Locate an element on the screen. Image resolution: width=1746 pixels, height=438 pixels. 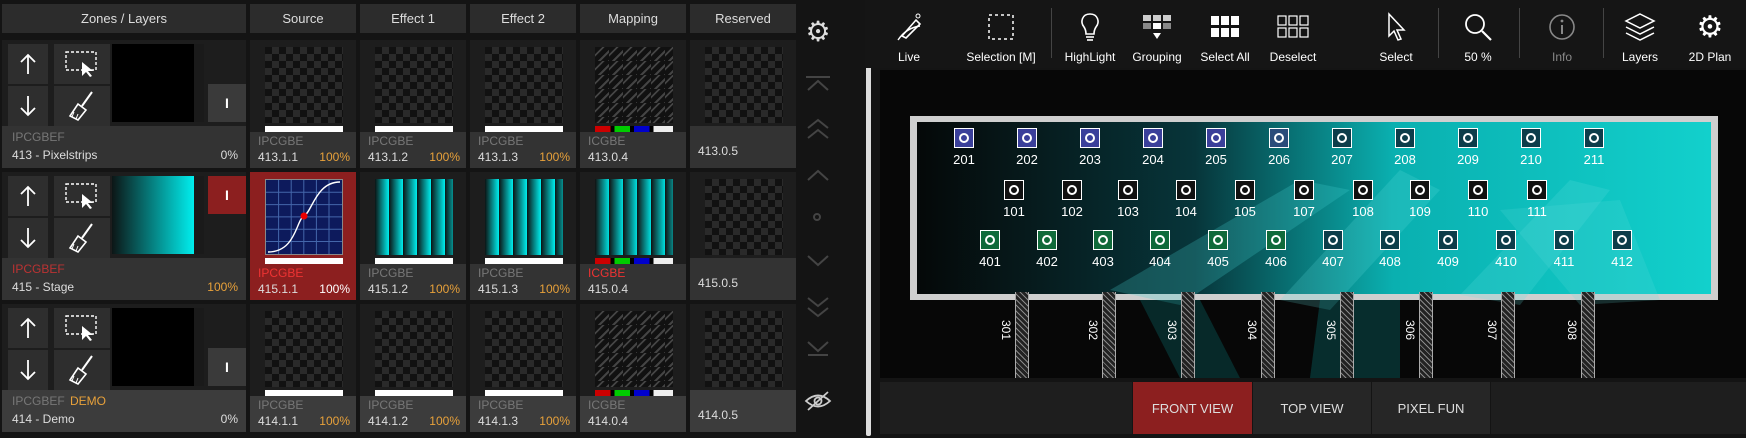
highlight-button: HighLight is located at coordinates (1090, 34).